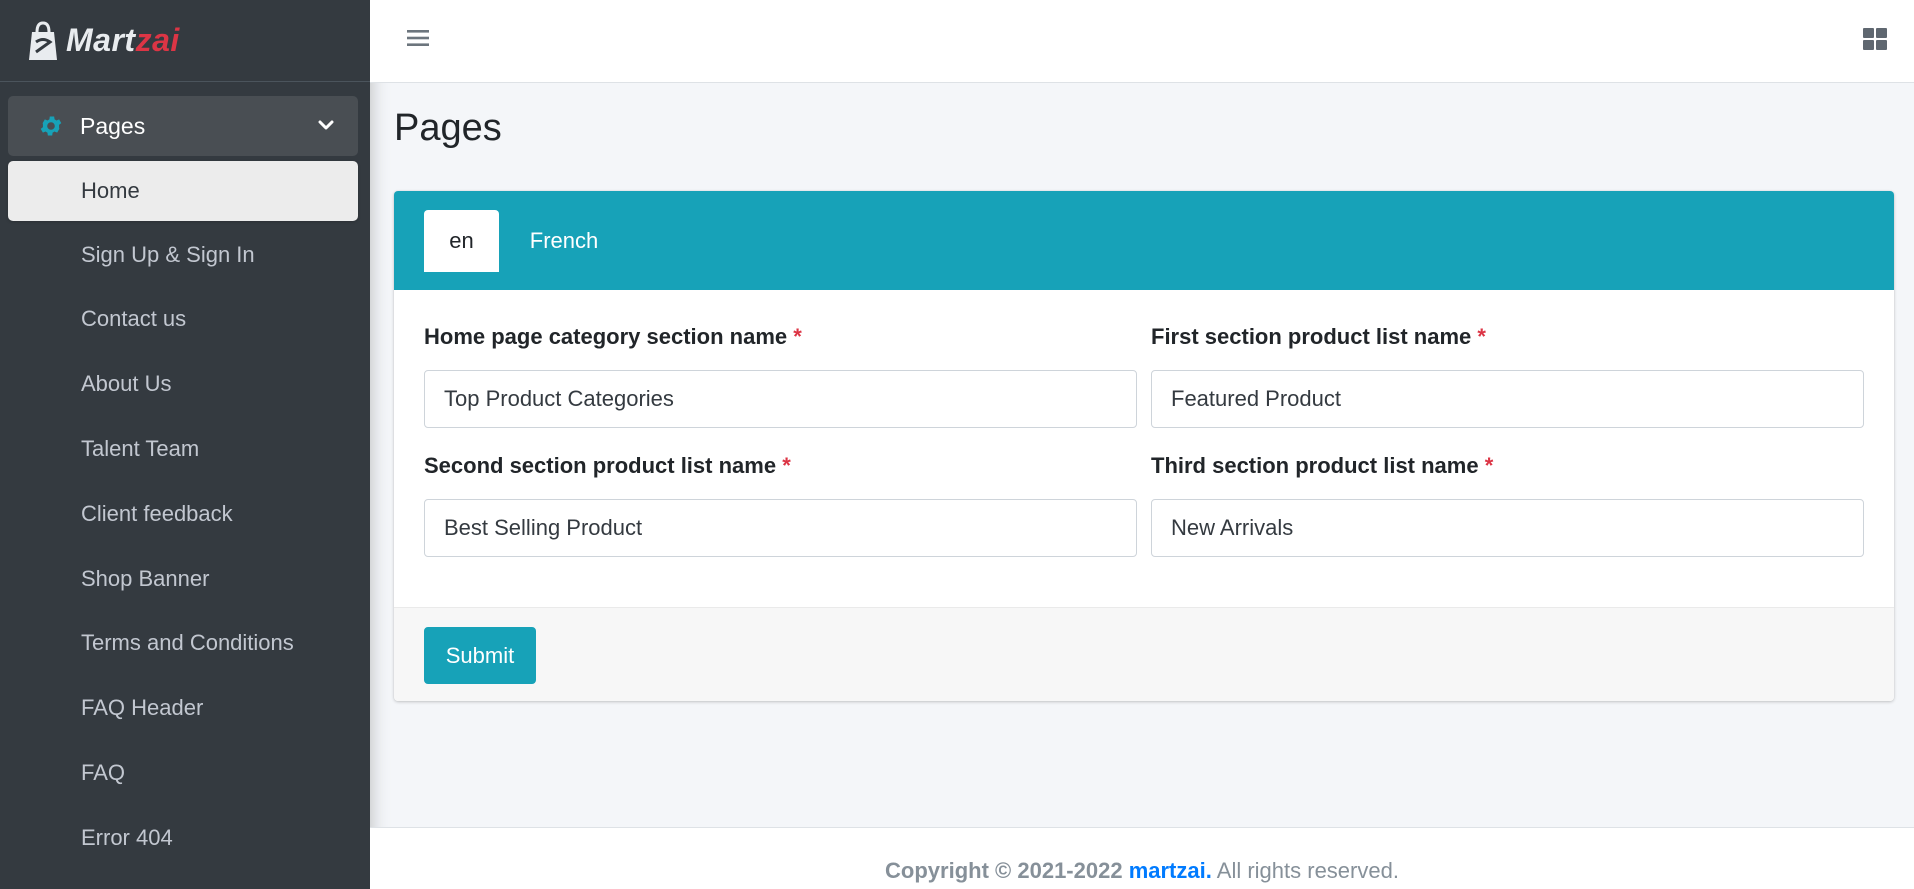  What do you see at coordinates (1875, 39) in the screenshot?
I see `grid-icon` at bounding box center [1875, 39].